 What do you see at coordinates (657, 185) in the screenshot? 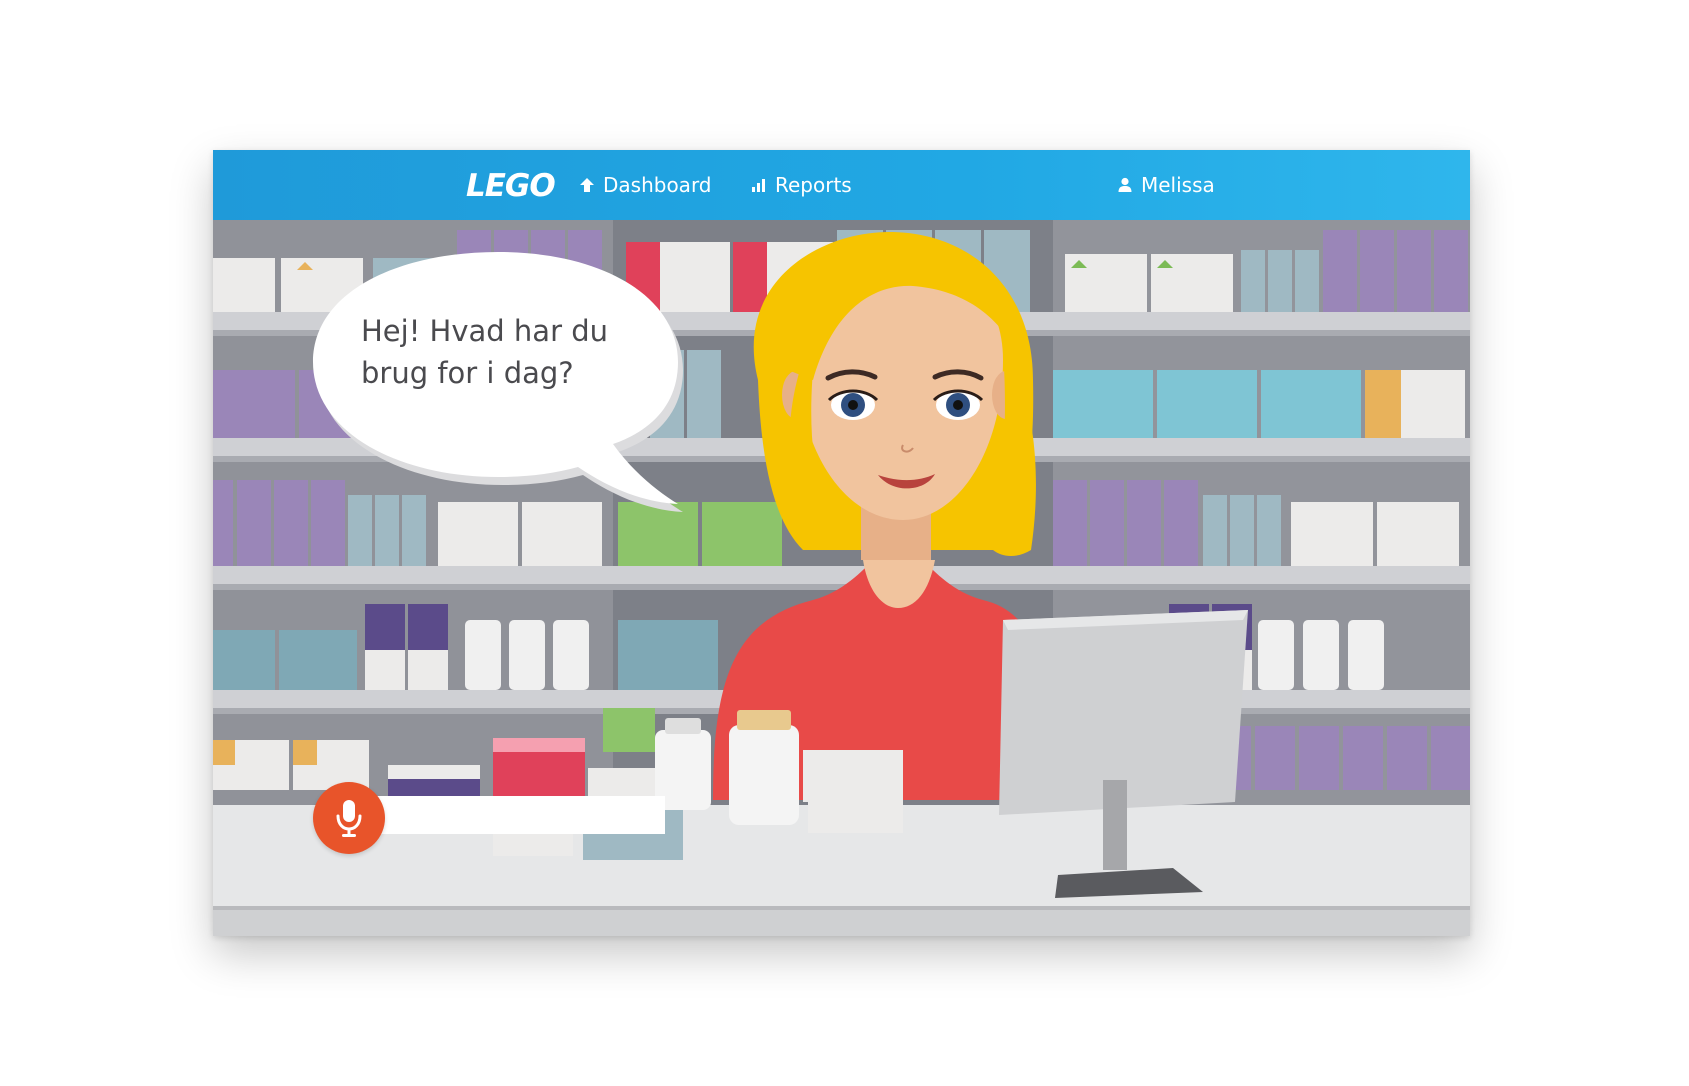
I see `nav-dashboard-label: Dashboard` at bounding box center [657, 185].